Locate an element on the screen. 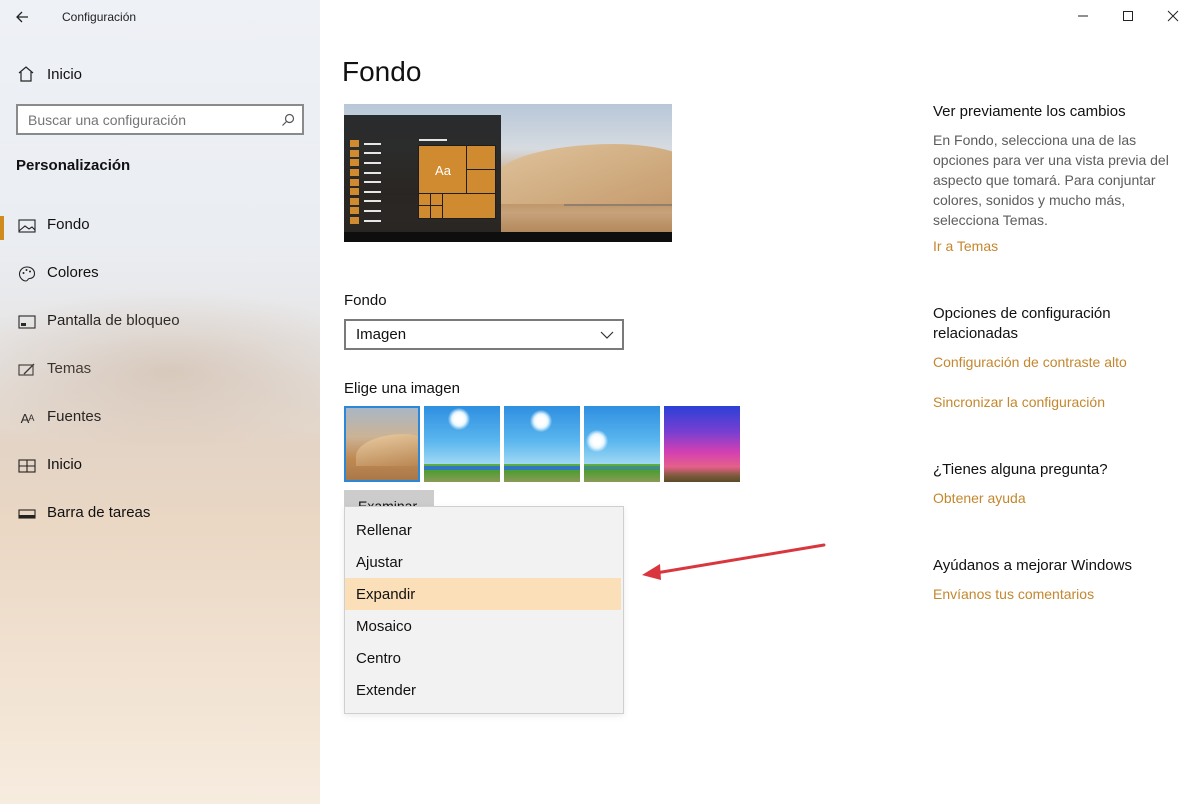 The height and width of the screenshot is (804, 1197). preview-tiles: Aa is located at coordinates (457, 187).